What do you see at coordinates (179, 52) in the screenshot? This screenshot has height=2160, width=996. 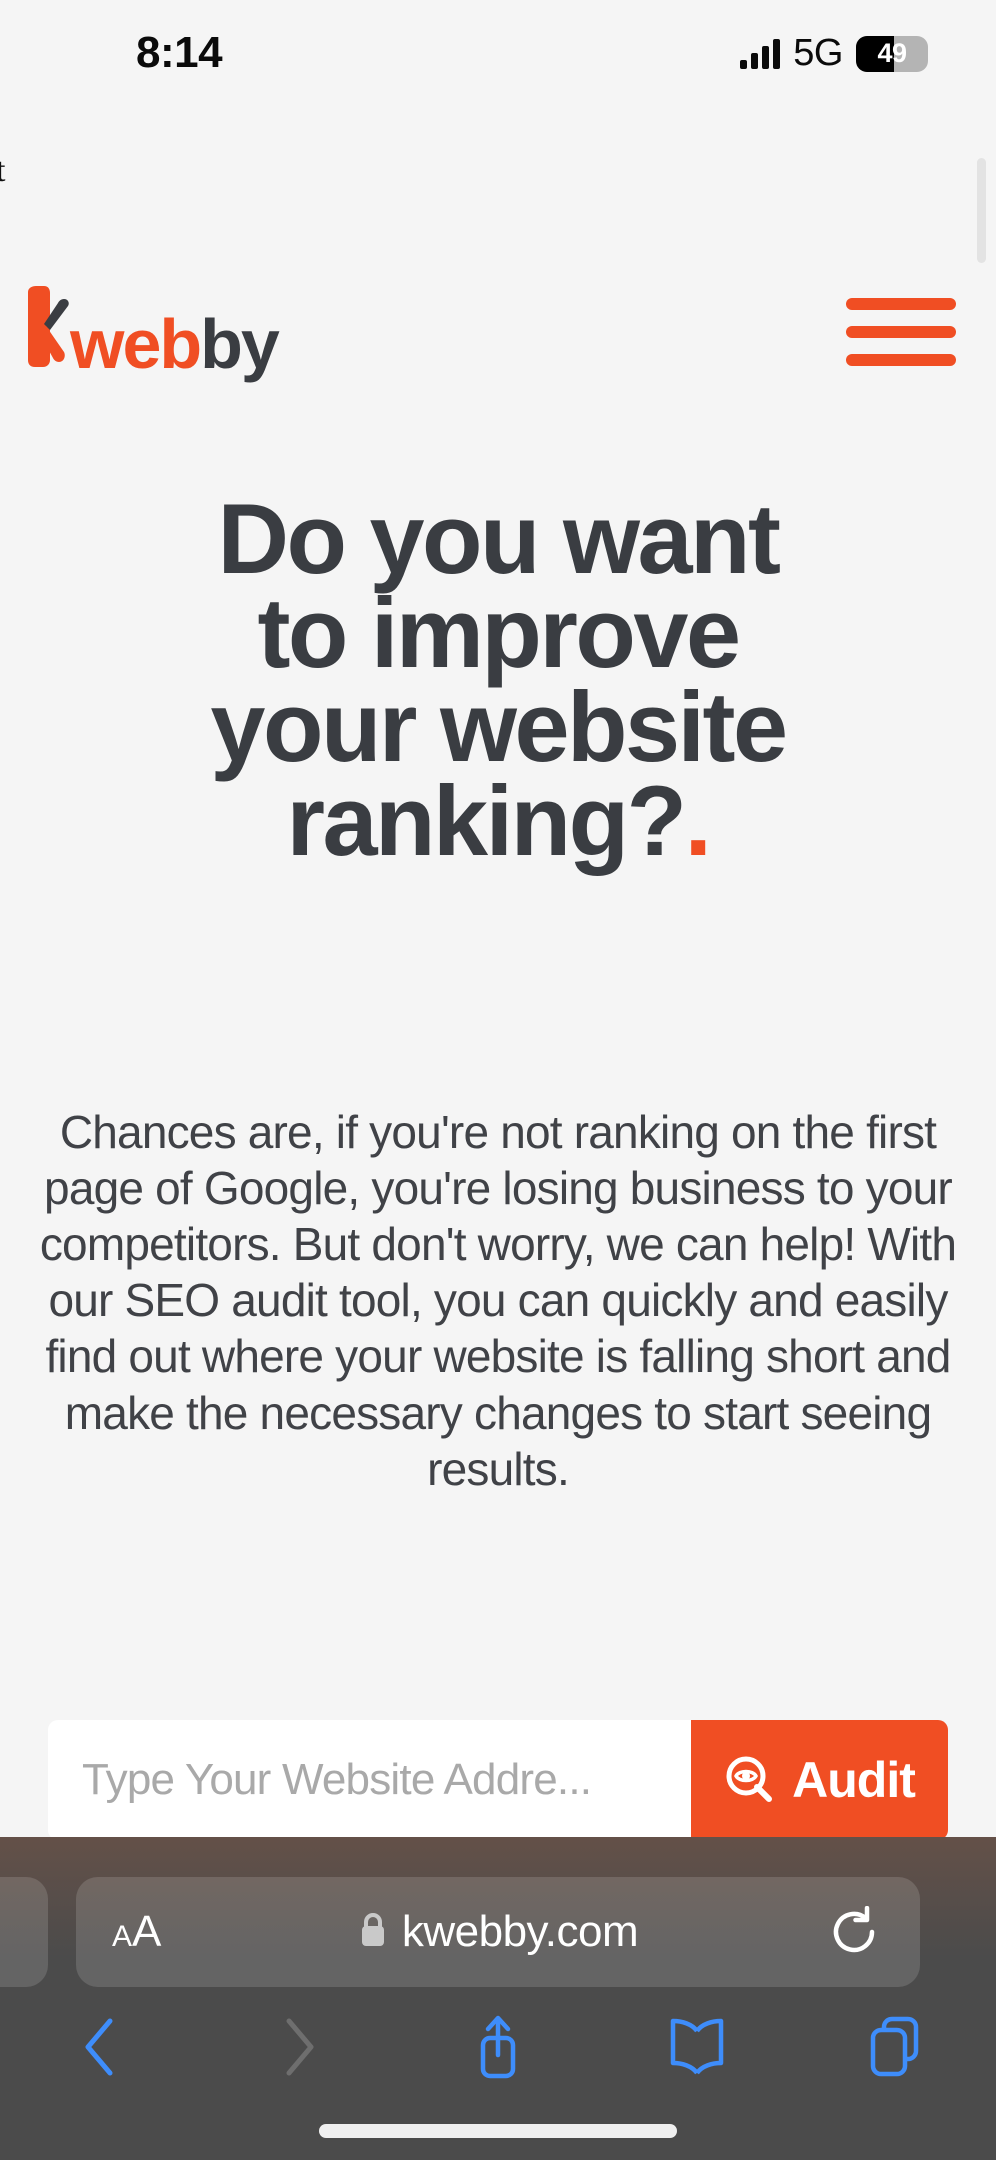 I see `status-bar-time: 8:14` at bounding box center [179, 52].